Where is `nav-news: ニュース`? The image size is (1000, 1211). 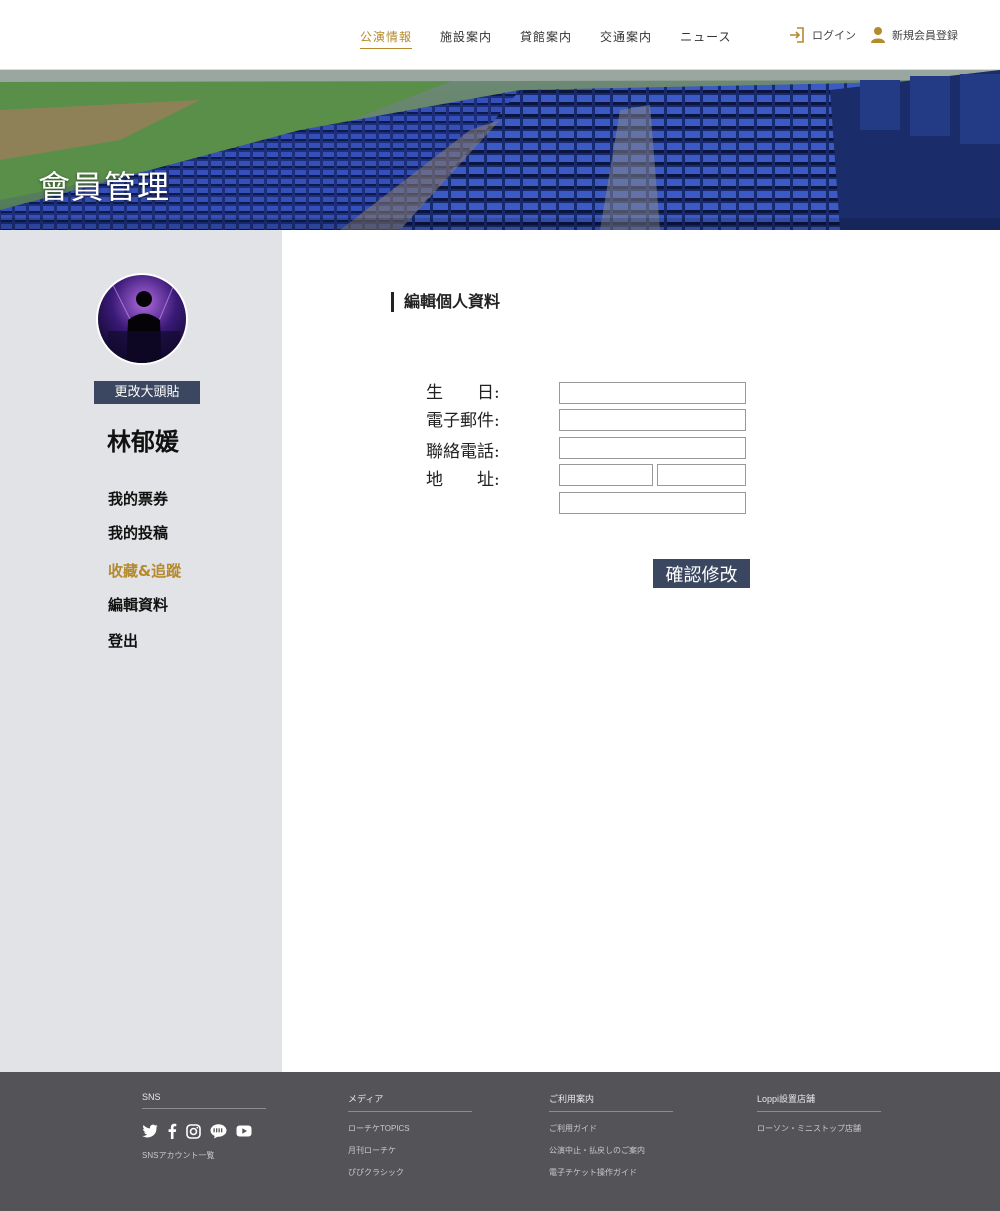
nav-news: ニュース is located at coordinates (705, 38).